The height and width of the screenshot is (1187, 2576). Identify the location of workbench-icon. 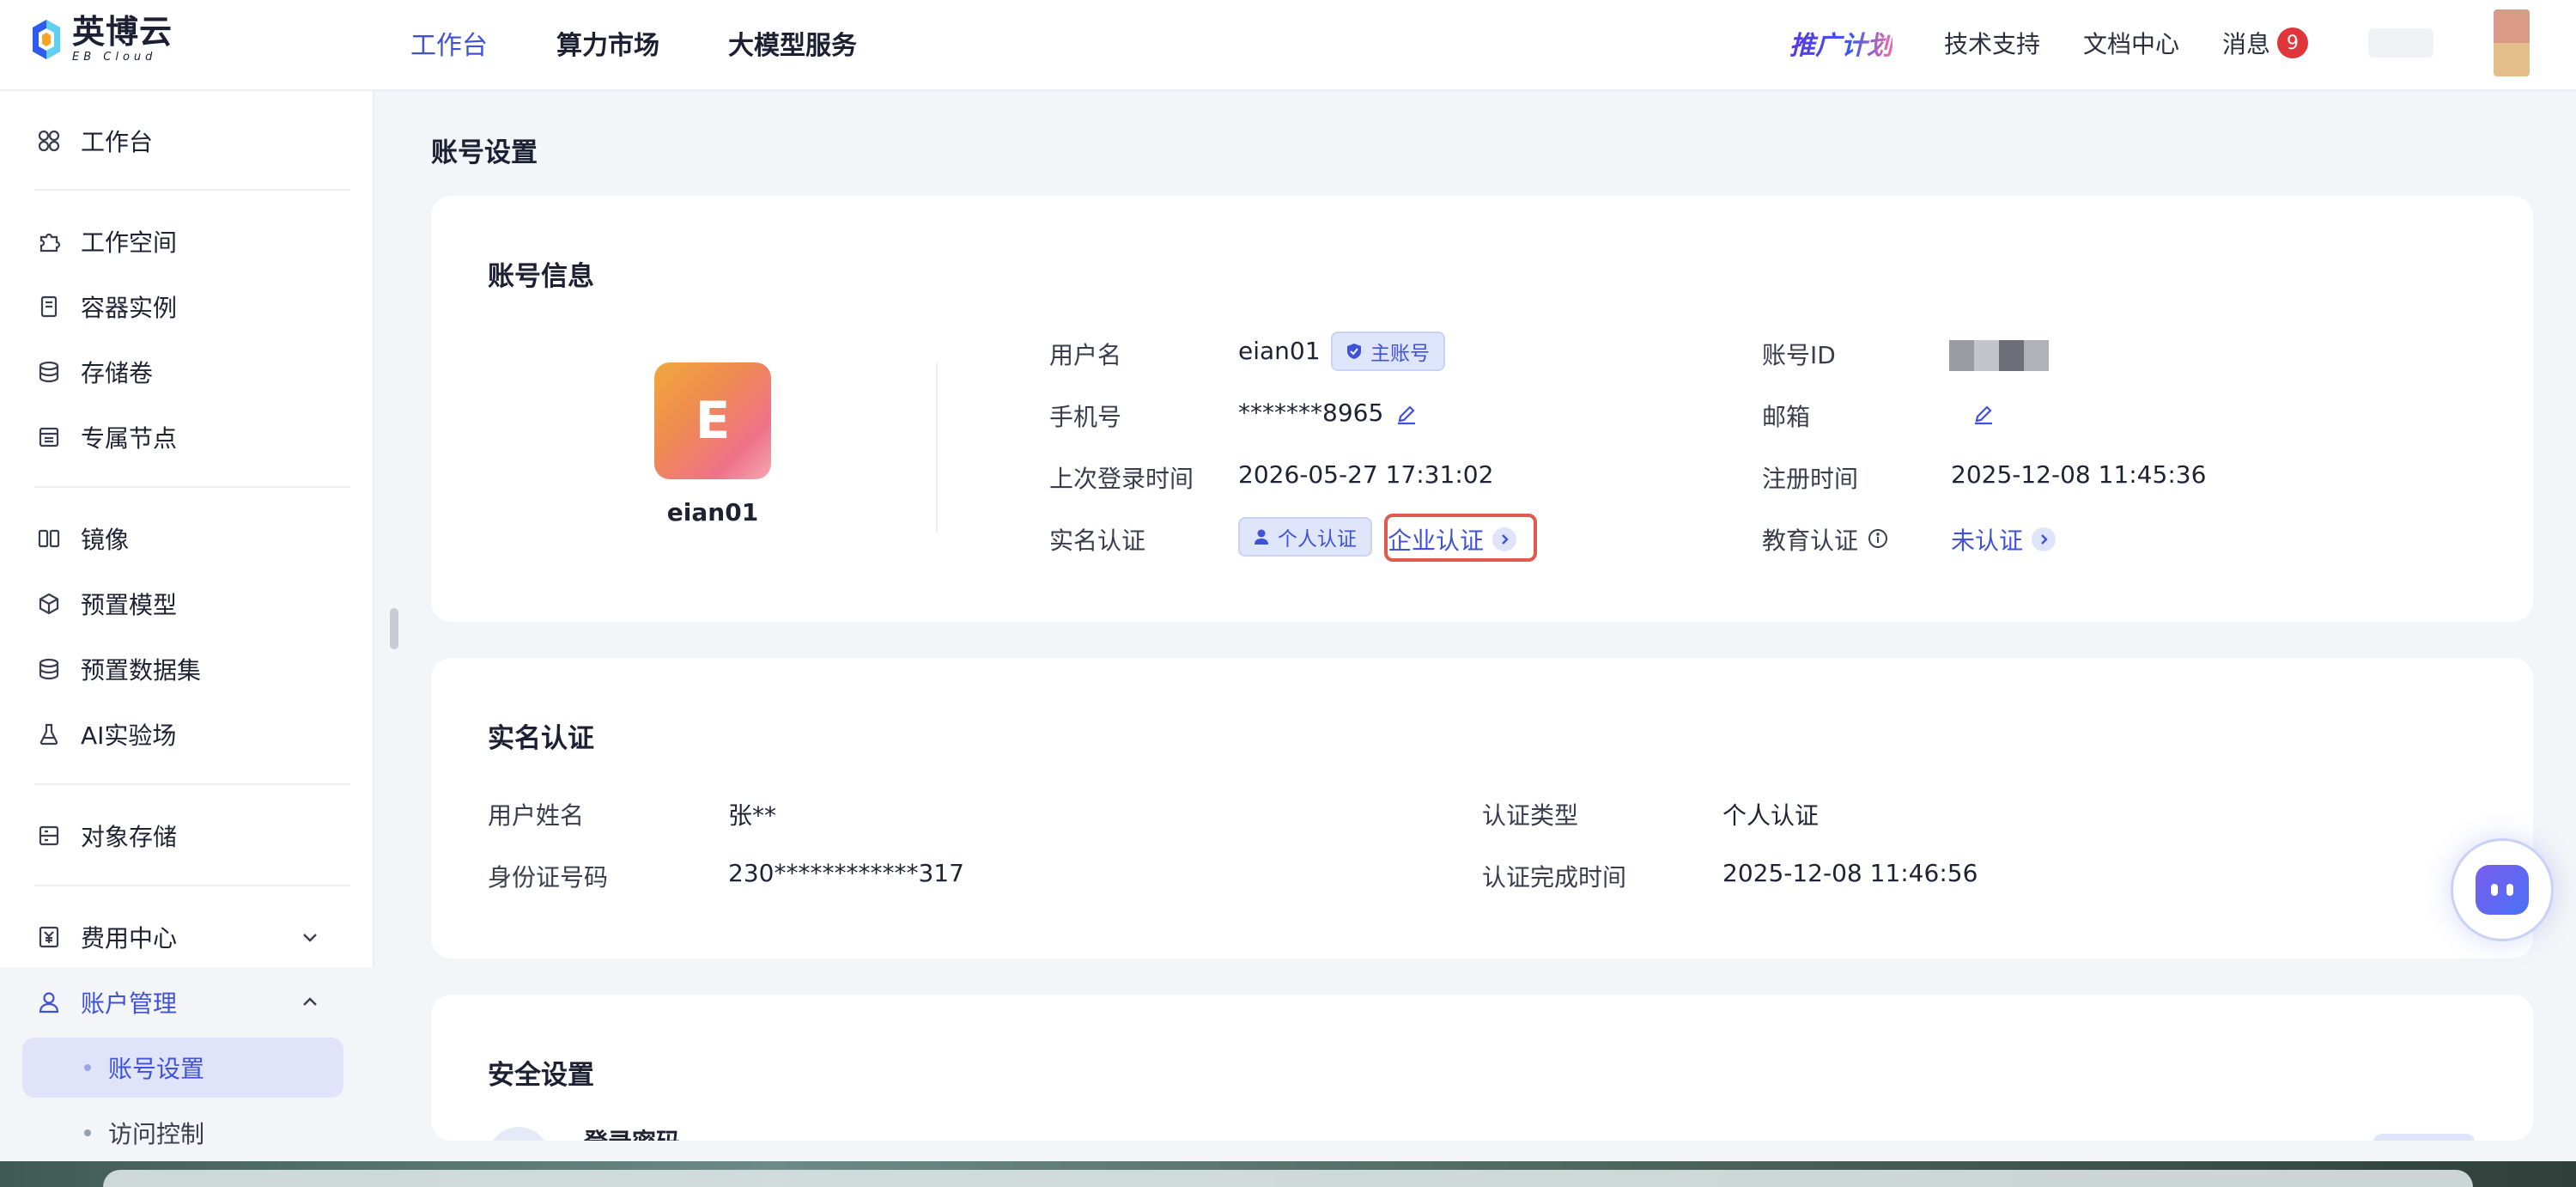
(49, 141).